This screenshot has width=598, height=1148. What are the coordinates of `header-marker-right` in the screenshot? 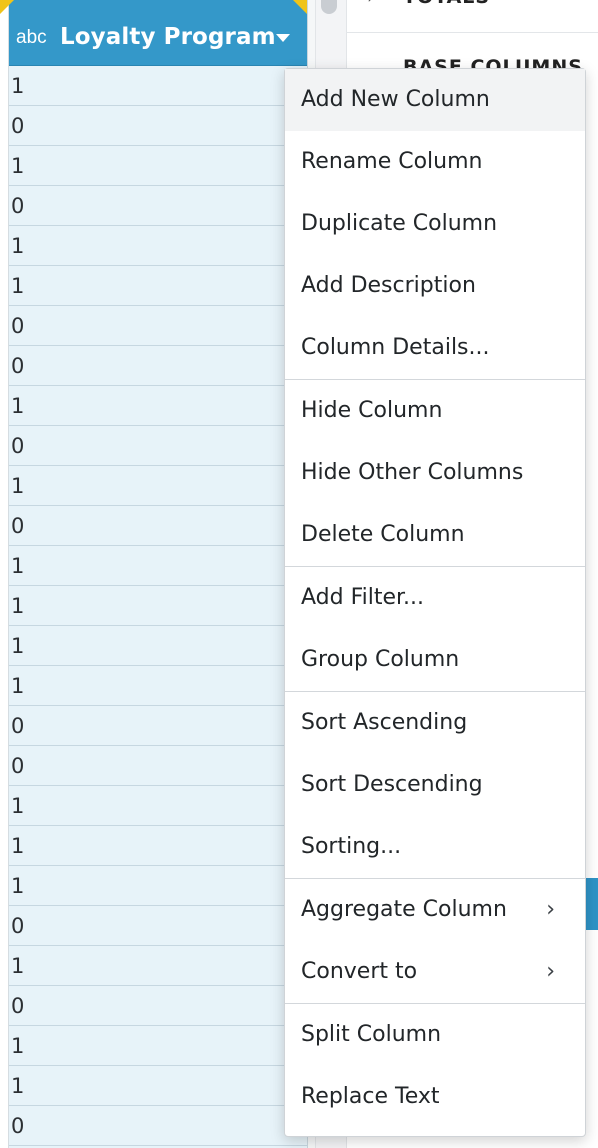 It's located at (300, 7).